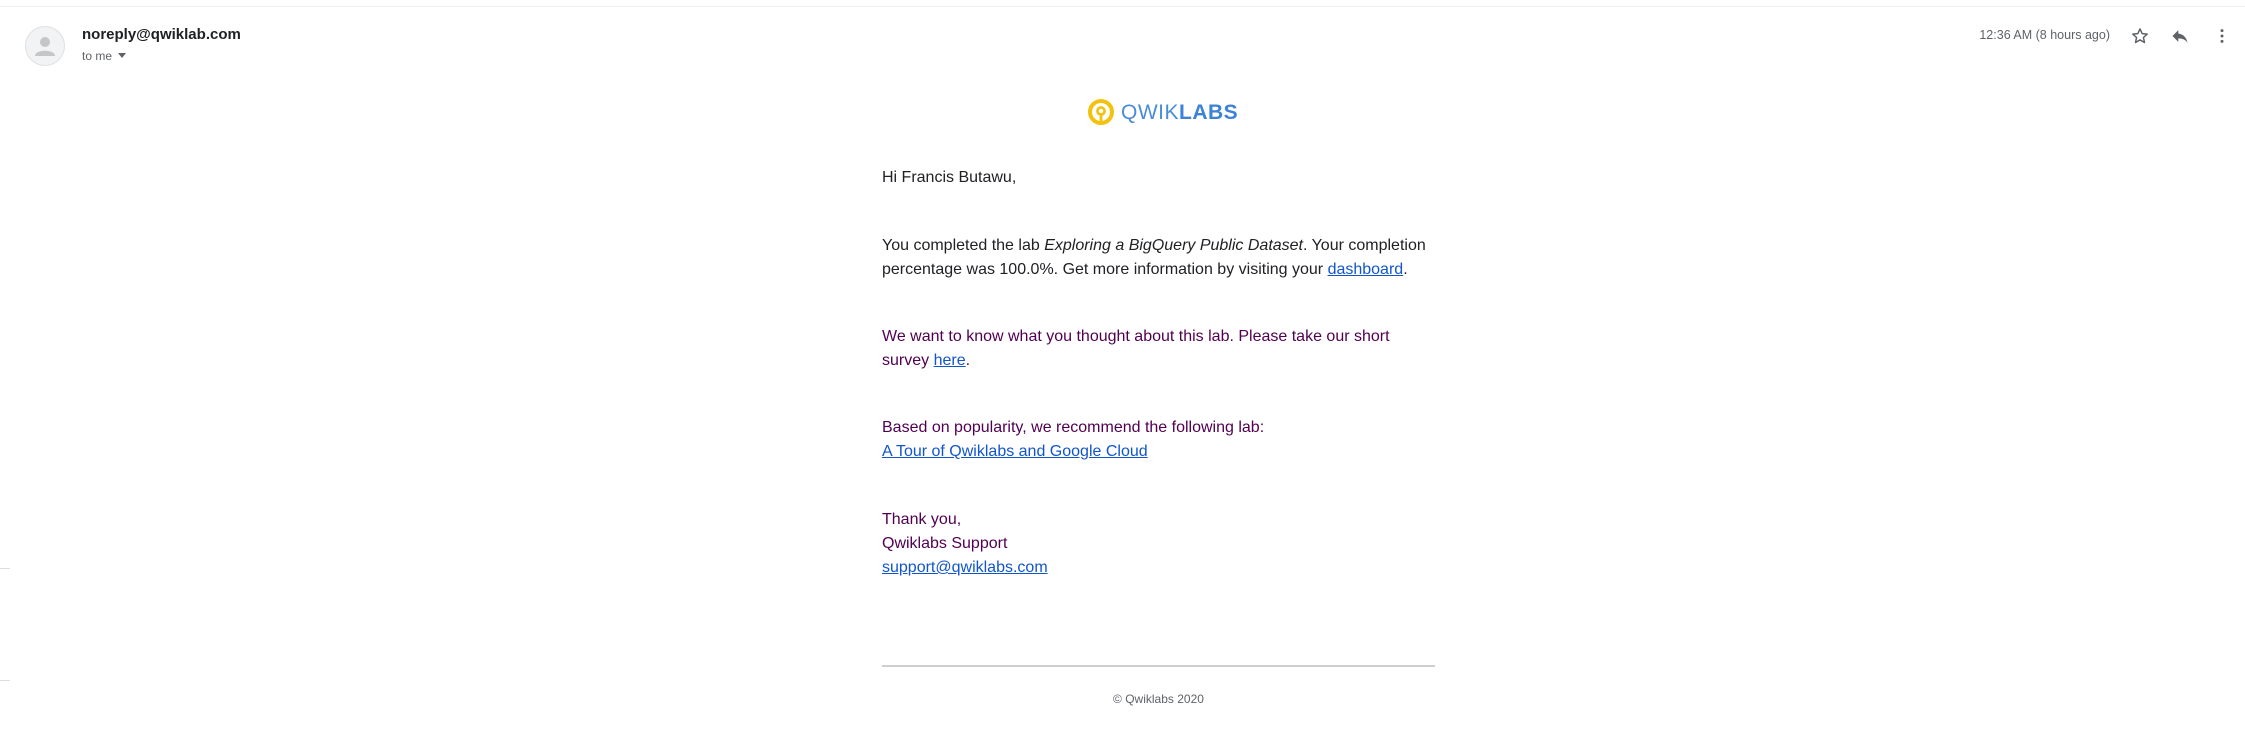  What do you see at coordinates (1158, 666) in the screenshot?
I see `footer-divider` at bounding box center [1158, 666].